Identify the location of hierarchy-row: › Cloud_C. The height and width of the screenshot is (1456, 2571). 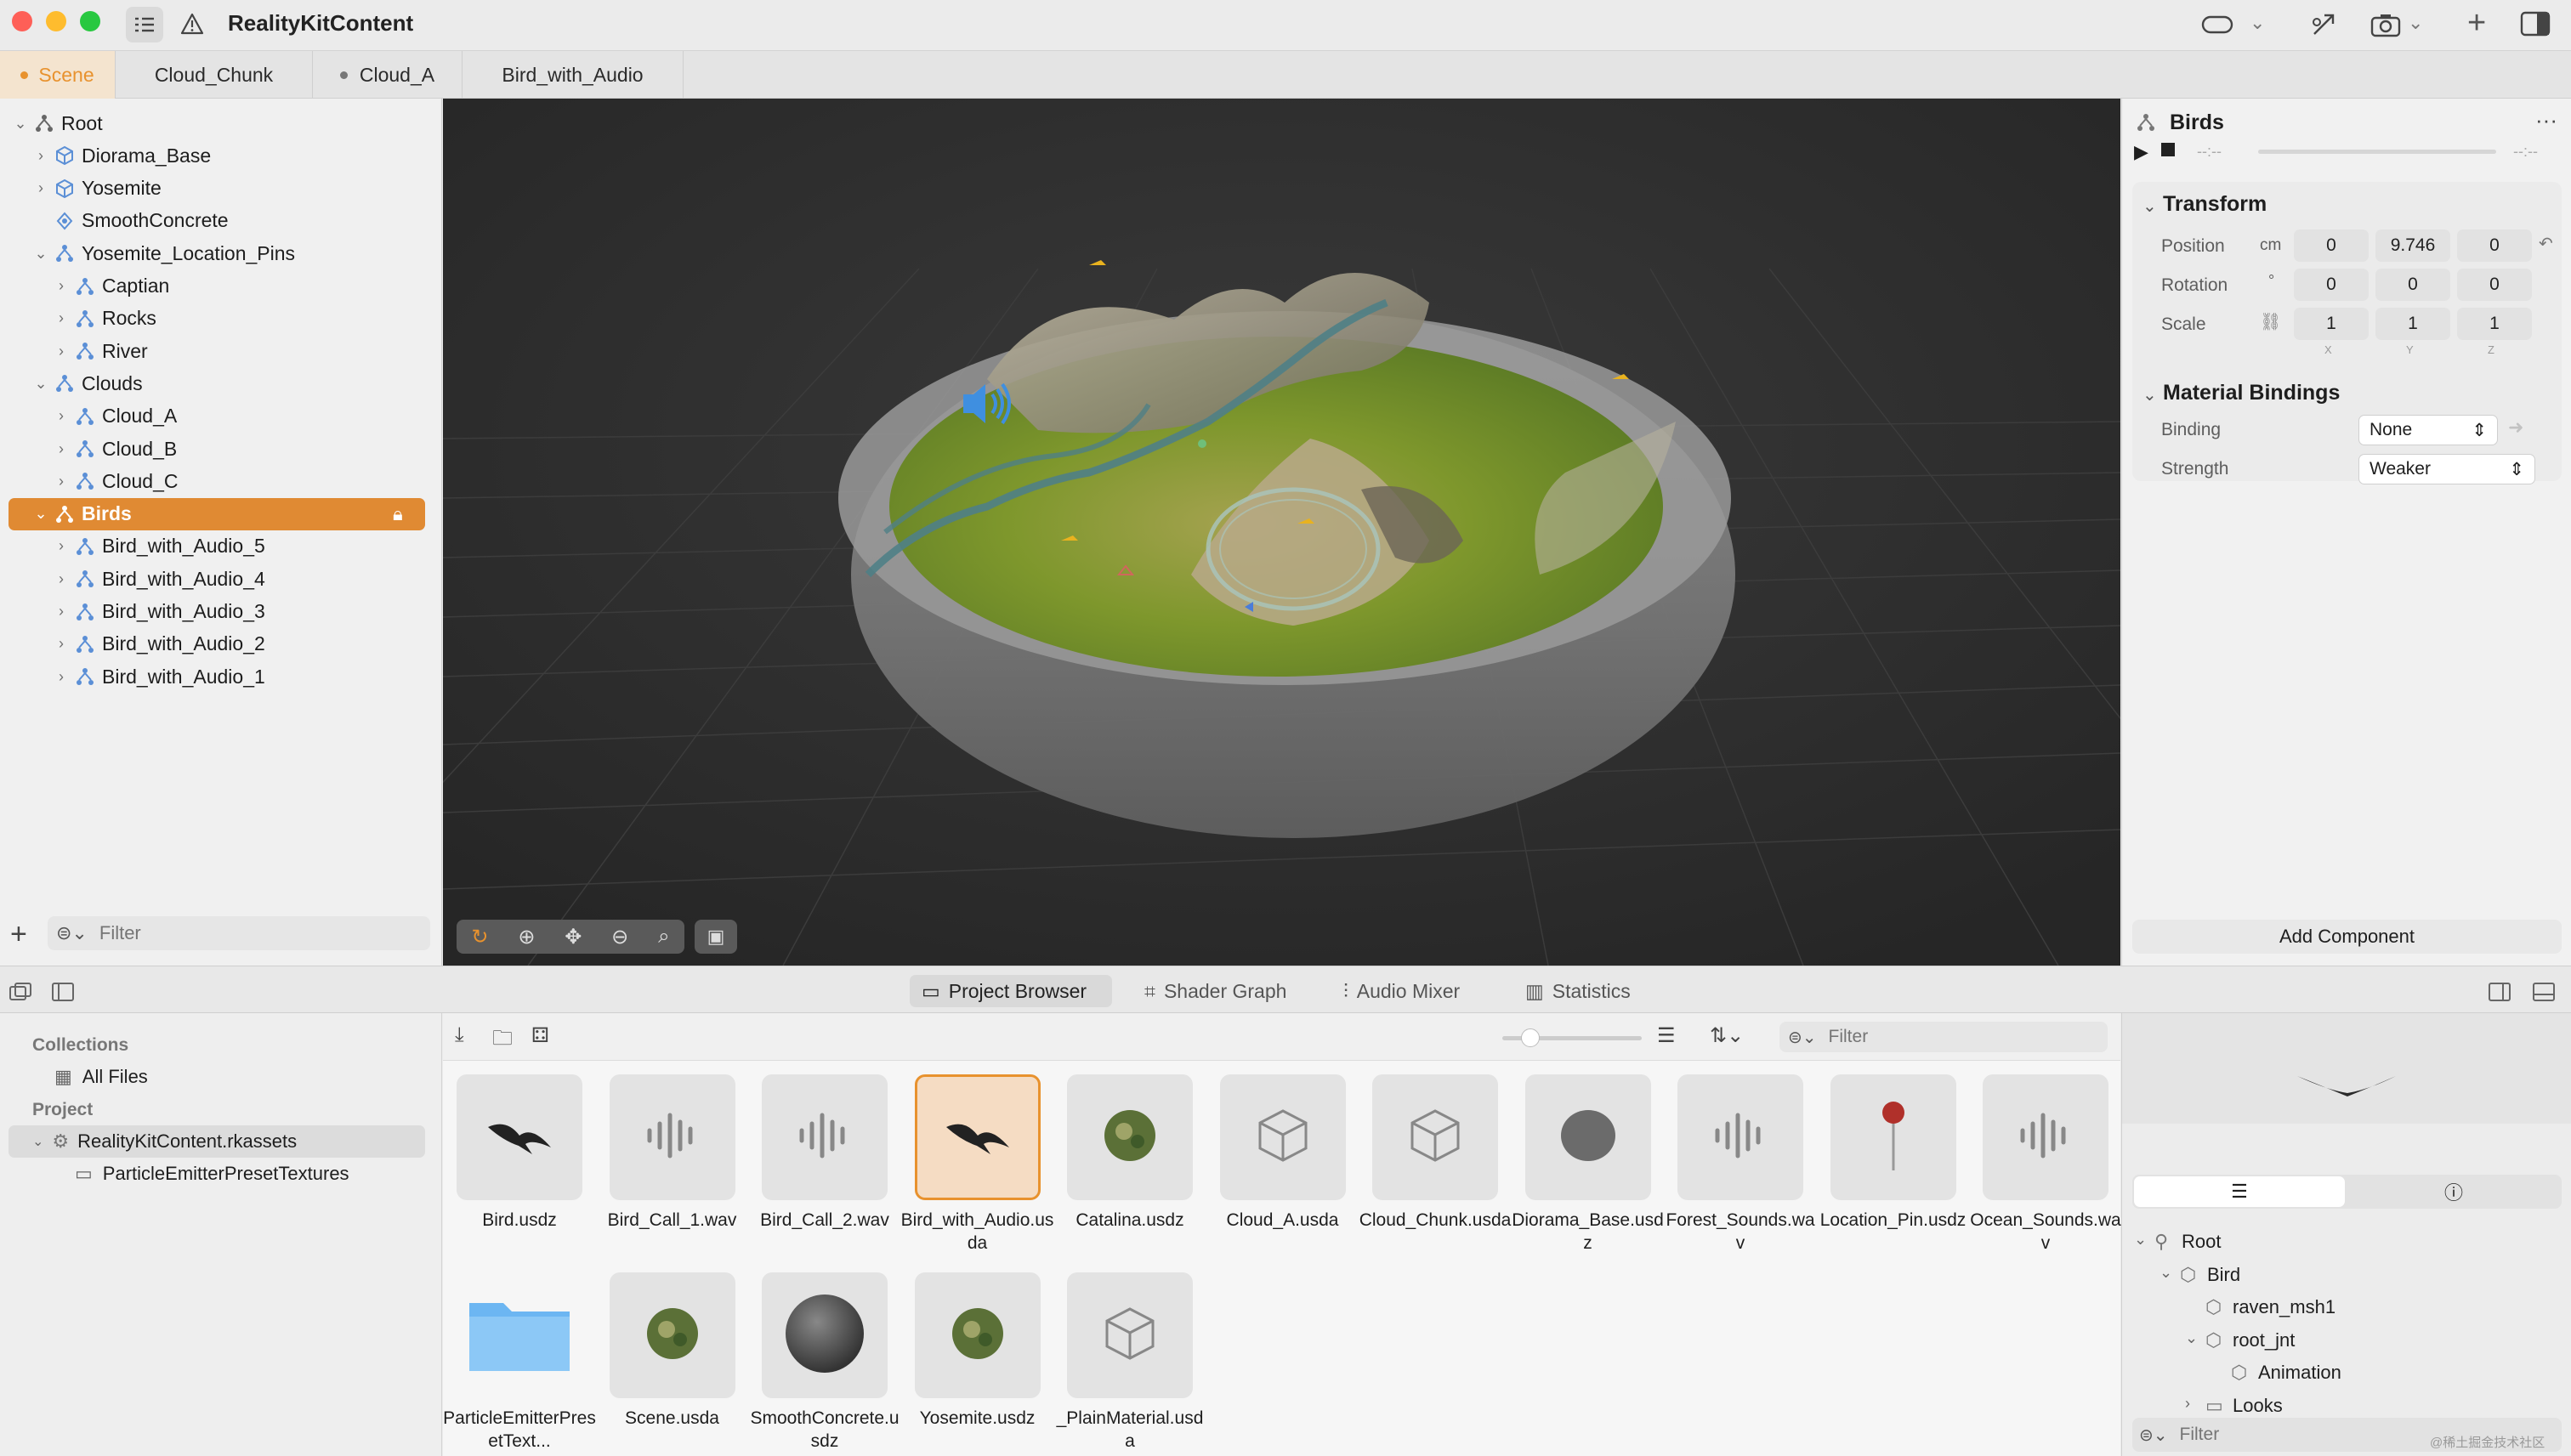
(221, 481).